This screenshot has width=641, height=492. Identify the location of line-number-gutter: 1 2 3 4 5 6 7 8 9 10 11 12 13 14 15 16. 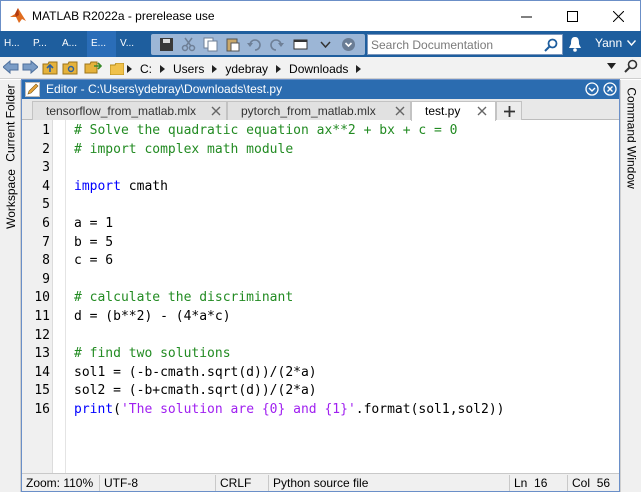
(37, 297).